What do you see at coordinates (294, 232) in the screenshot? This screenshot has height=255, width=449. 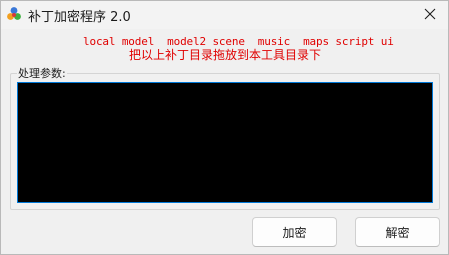 I see `encrypt-button: 加密` at bounding box center [294, 232].